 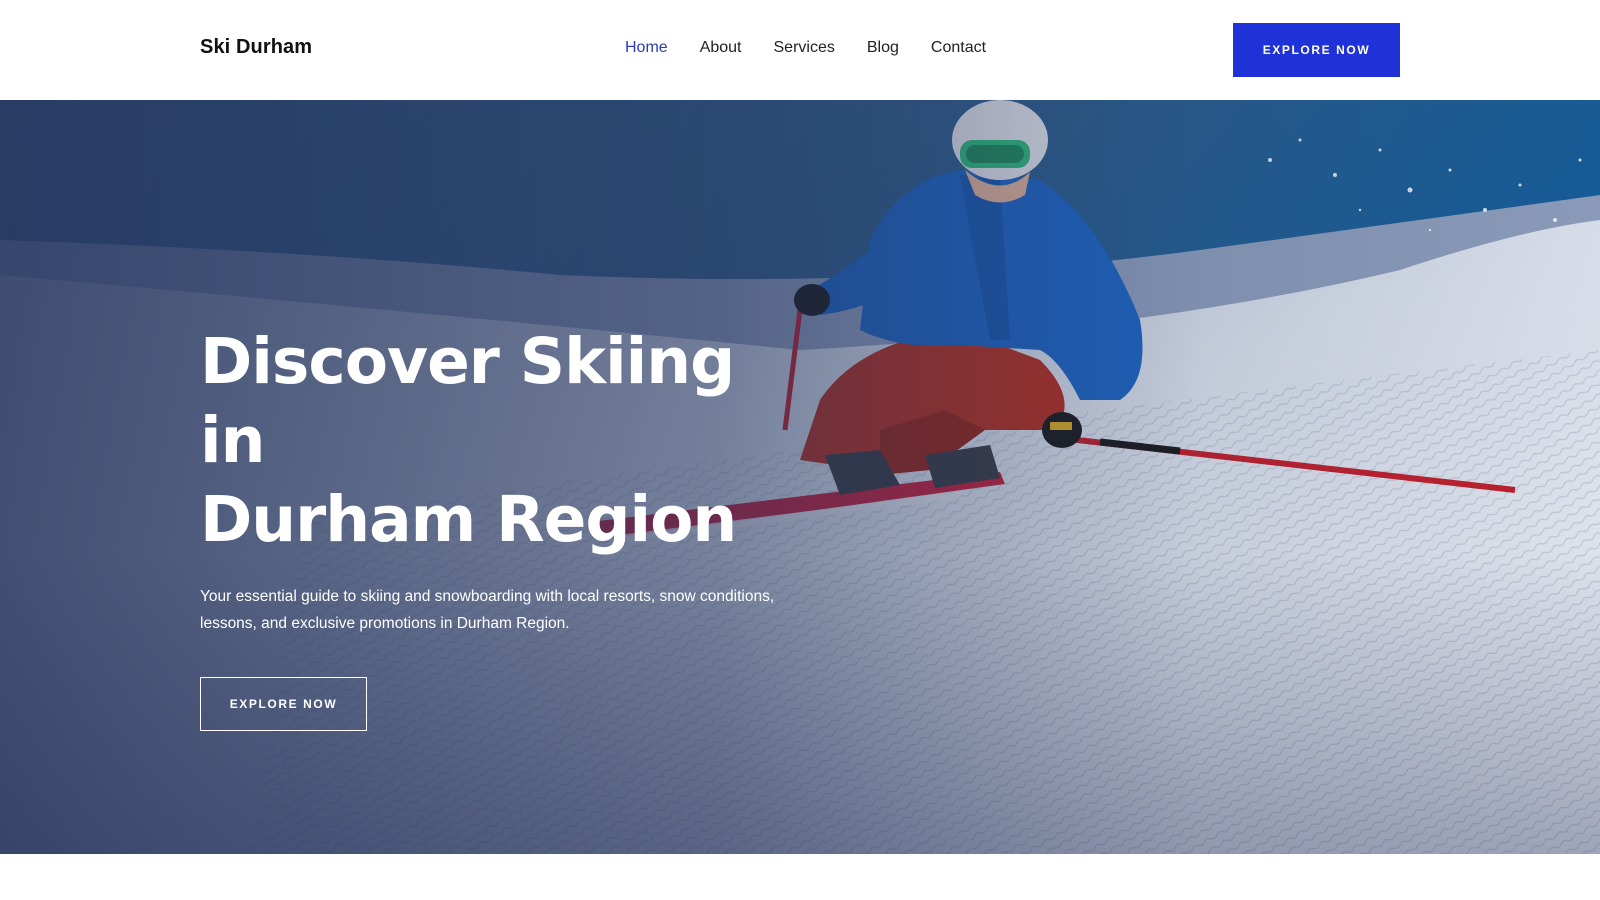 I want to click on hero-title-line-2: Durham Region, so click(x=468, y=519).